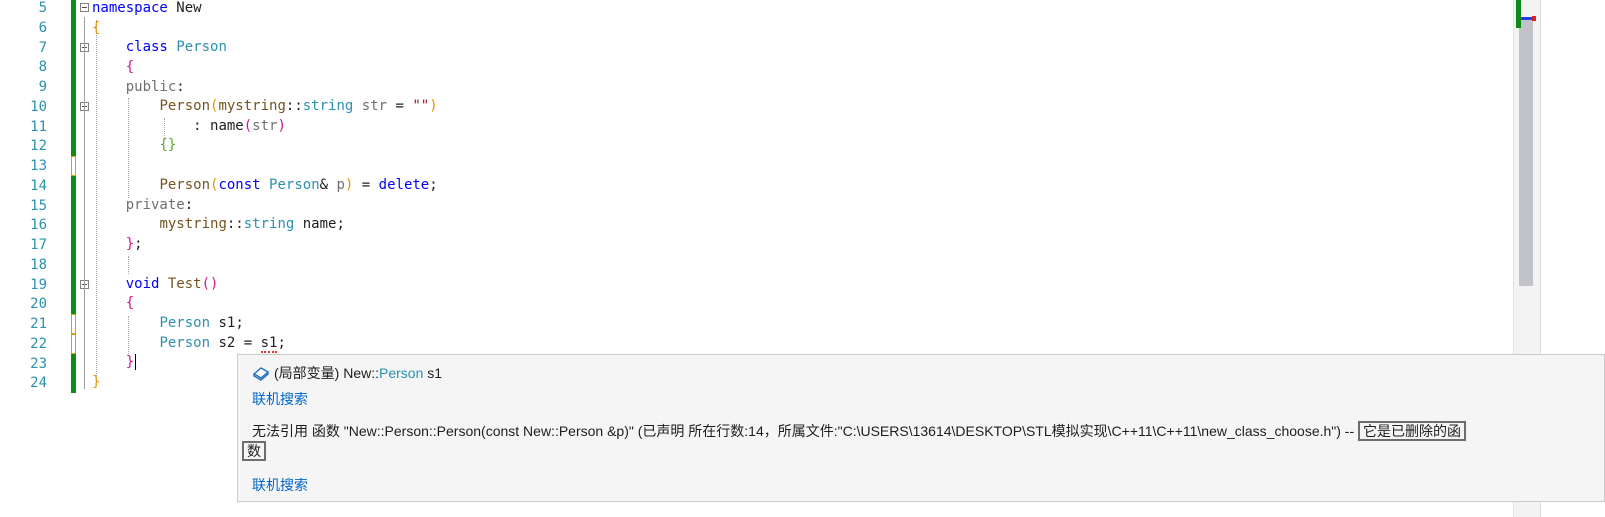  I want to click on gutter-row: 18, so click(760, 264).